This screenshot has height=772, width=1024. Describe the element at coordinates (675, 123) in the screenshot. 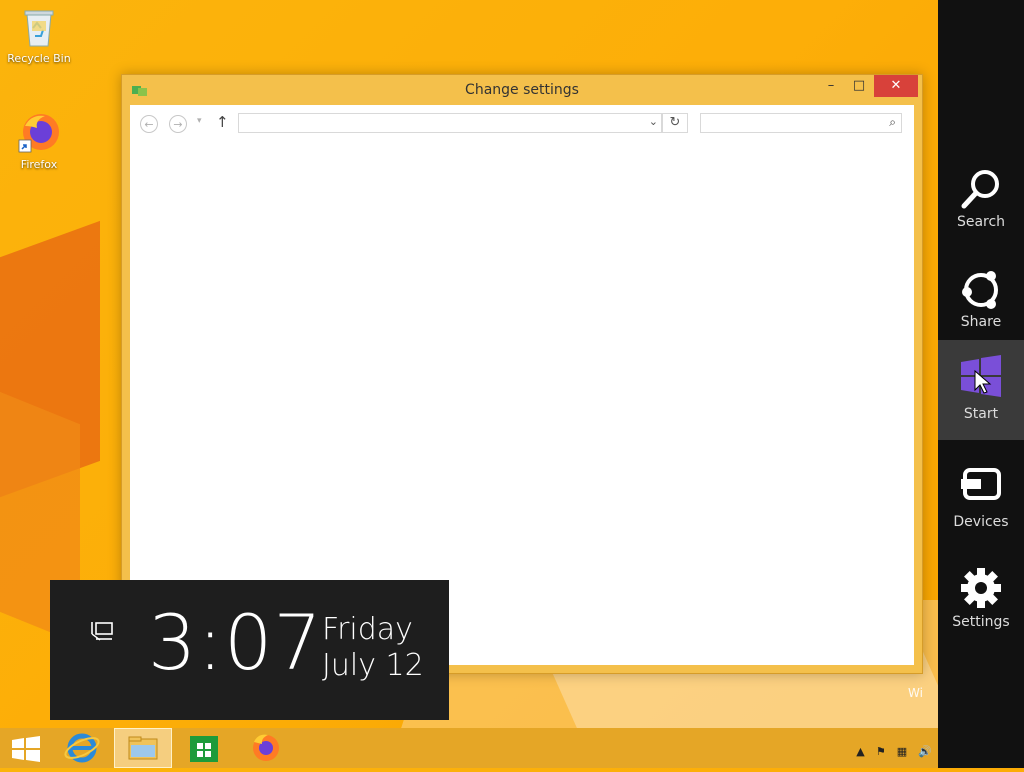

I see `refresh-button: ↻` at that location.